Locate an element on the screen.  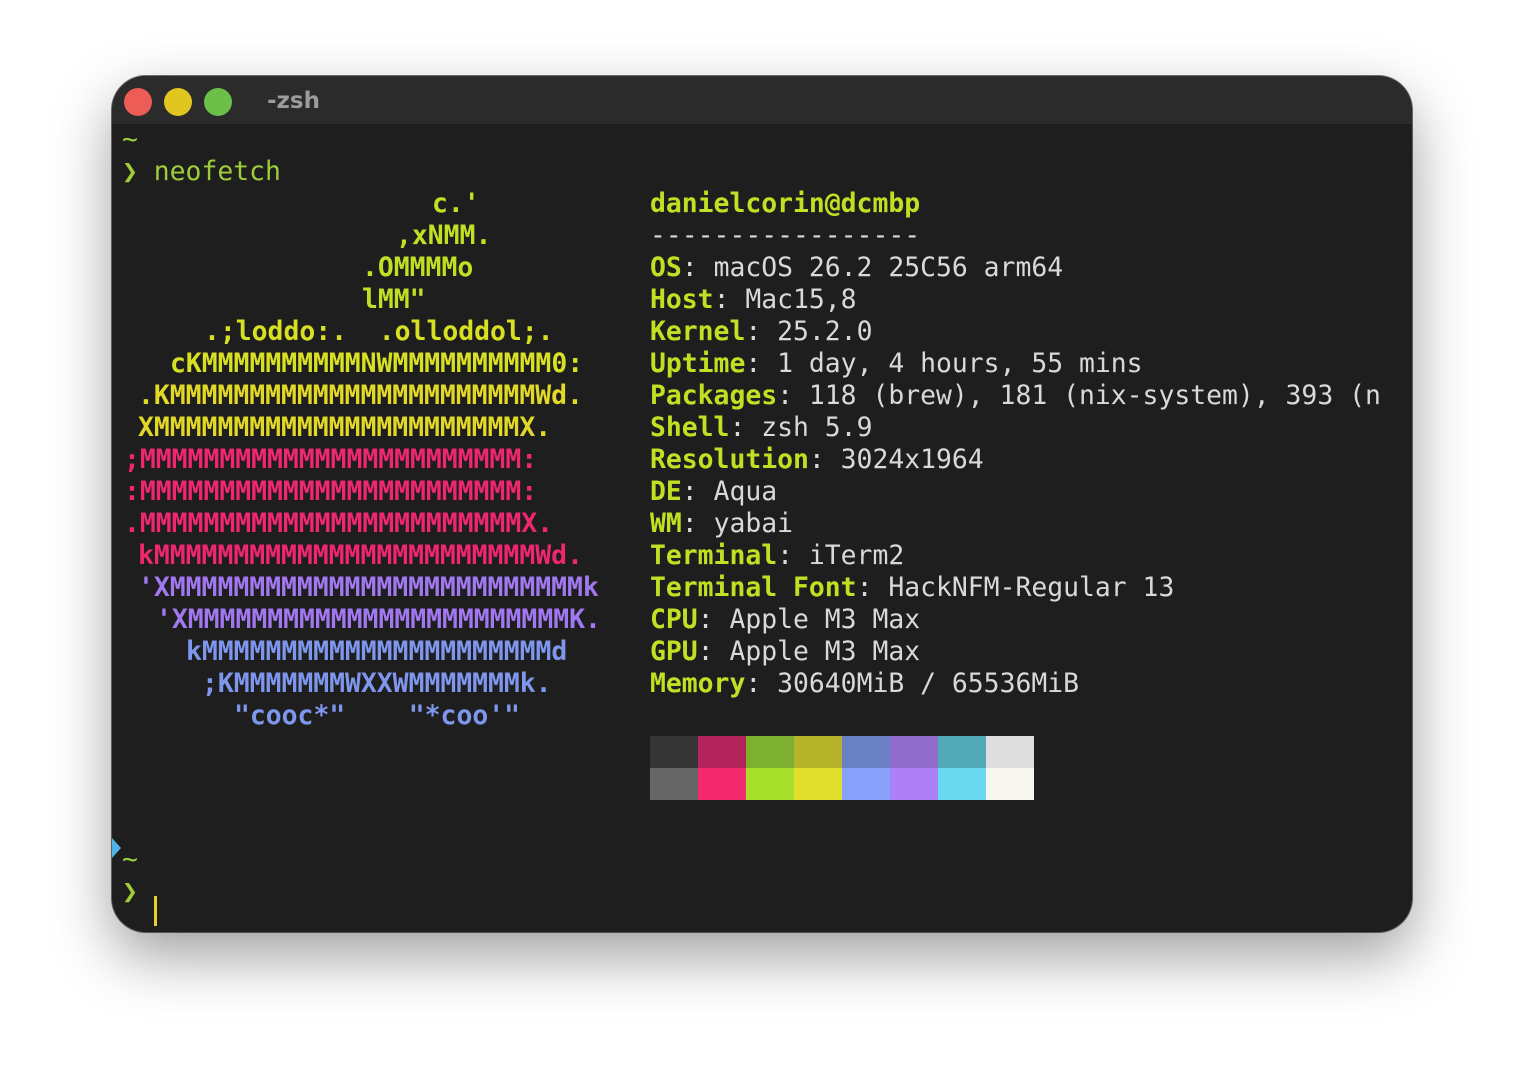
info-value: yabai is located at coordinates (753, 523).